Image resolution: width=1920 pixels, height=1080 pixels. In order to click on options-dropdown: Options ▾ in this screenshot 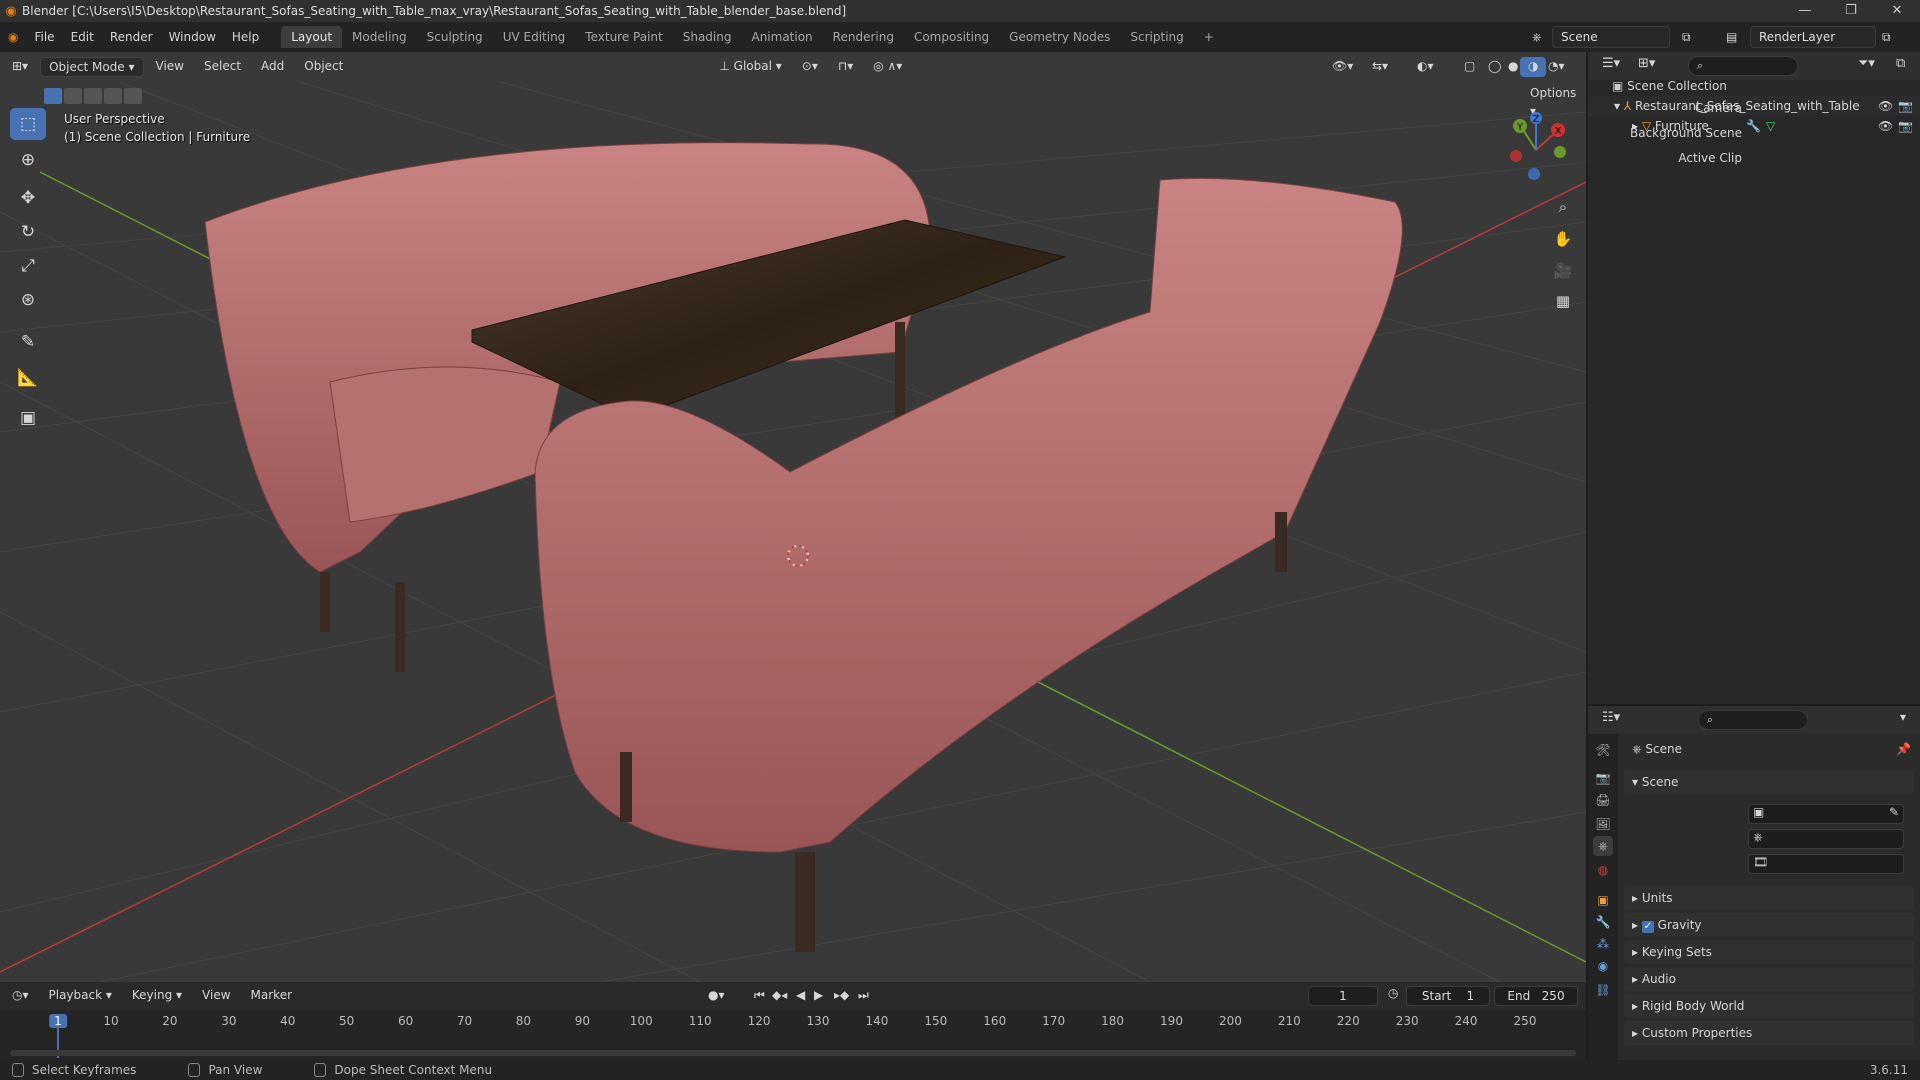, I will do `click(1554, 101)`.